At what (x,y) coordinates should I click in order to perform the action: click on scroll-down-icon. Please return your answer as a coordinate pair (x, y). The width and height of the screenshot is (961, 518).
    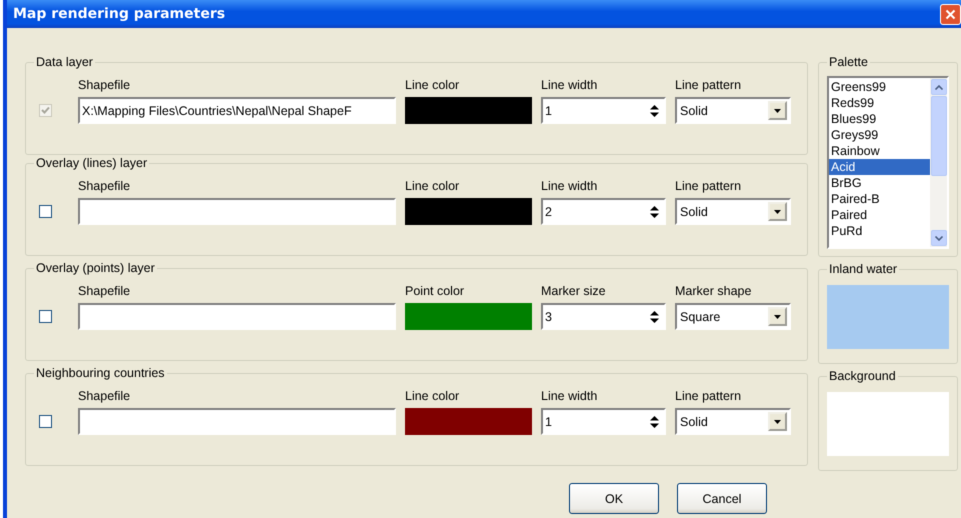
    Looking at the image, I should click on (938, 238).